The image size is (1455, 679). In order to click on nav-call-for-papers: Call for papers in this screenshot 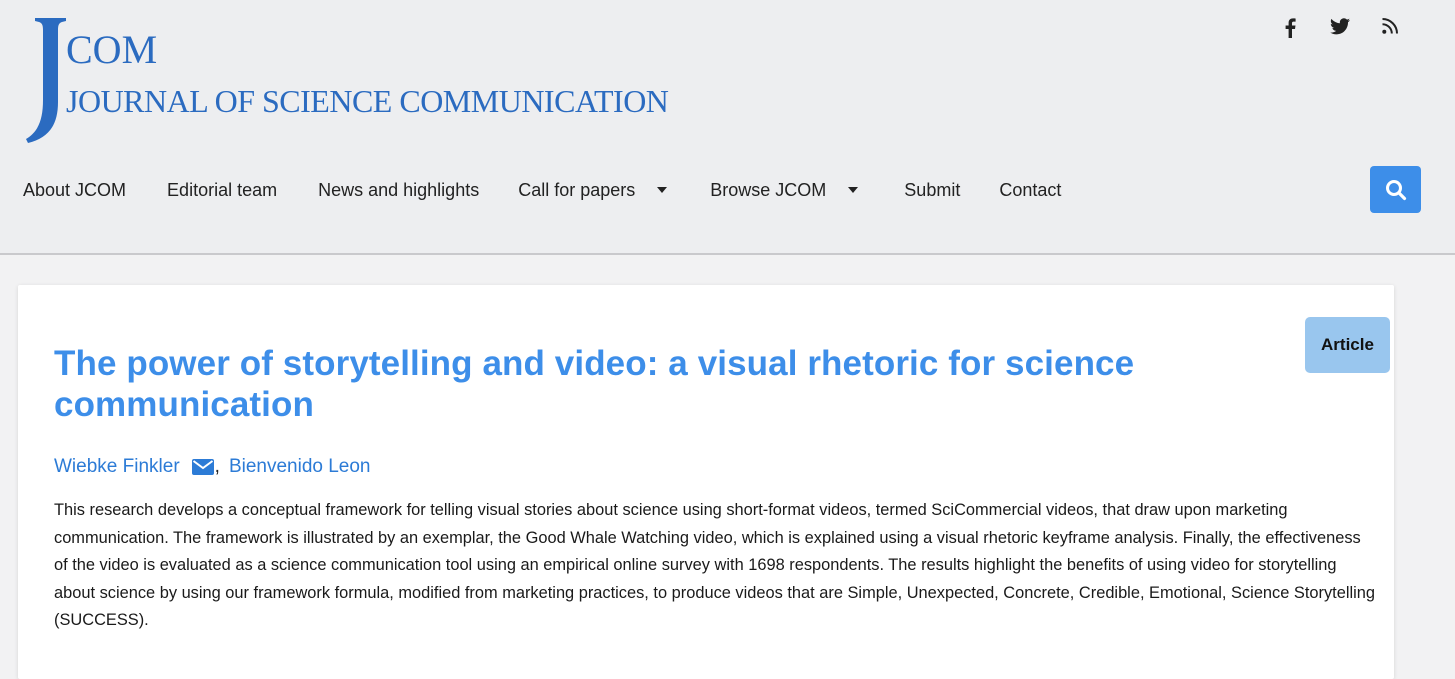, I will do `click(593, 190)`.